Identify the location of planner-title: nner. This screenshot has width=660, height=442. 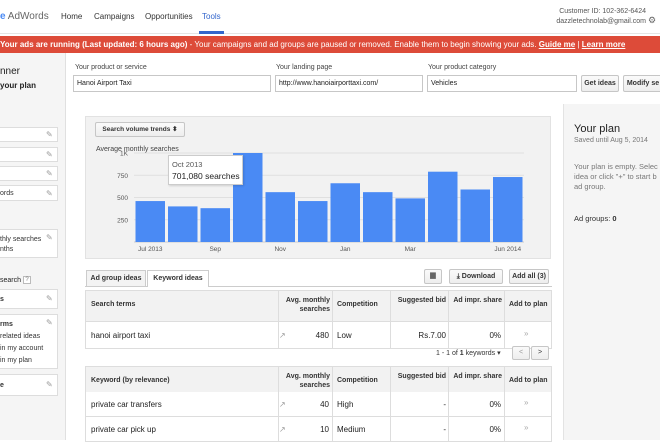
(10, 71).